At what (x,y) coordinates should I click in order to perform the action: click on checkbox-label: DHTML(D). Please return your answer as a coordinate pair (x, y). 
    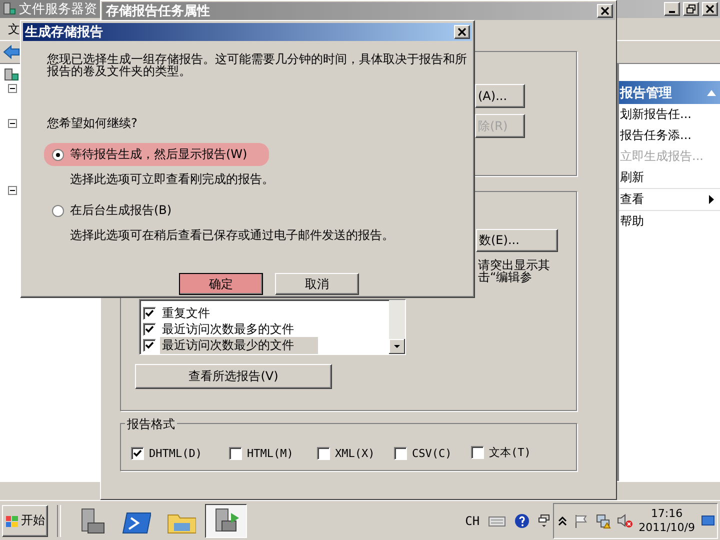
    Looking at the image, I should click on (175, 453).